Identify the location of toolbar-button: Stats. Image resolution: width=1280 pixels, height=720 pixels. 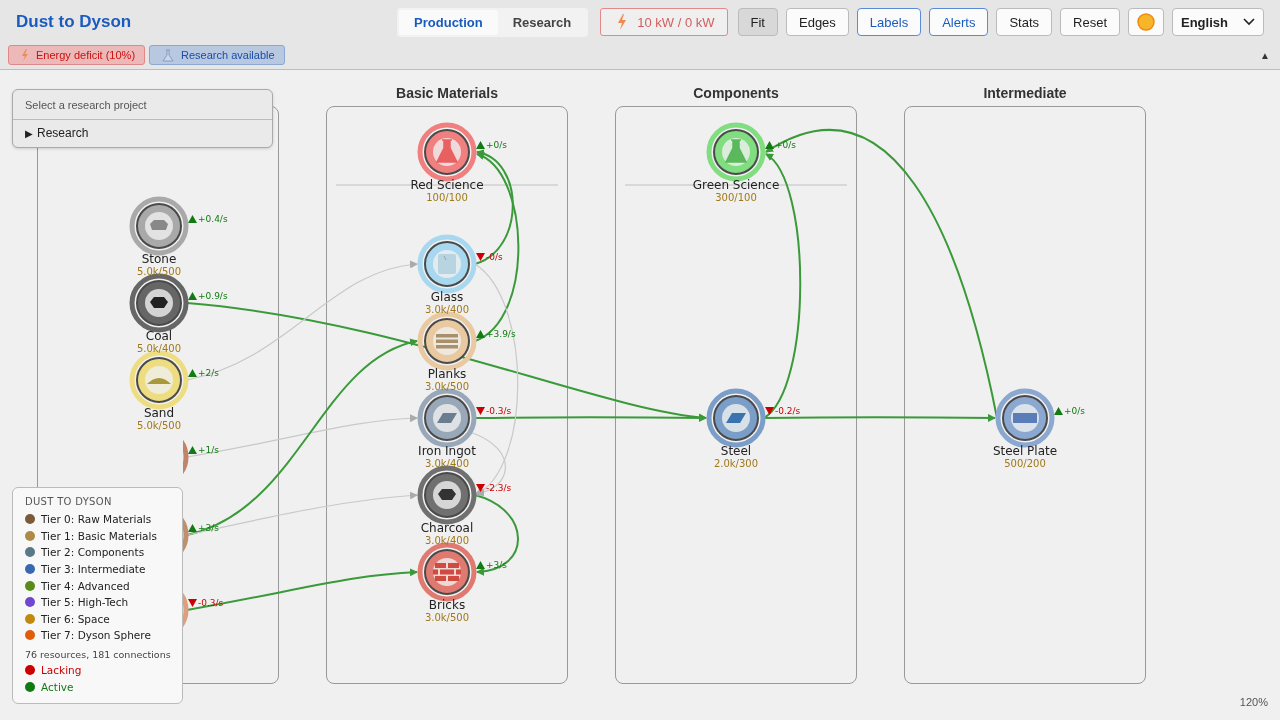
(1024, 22).